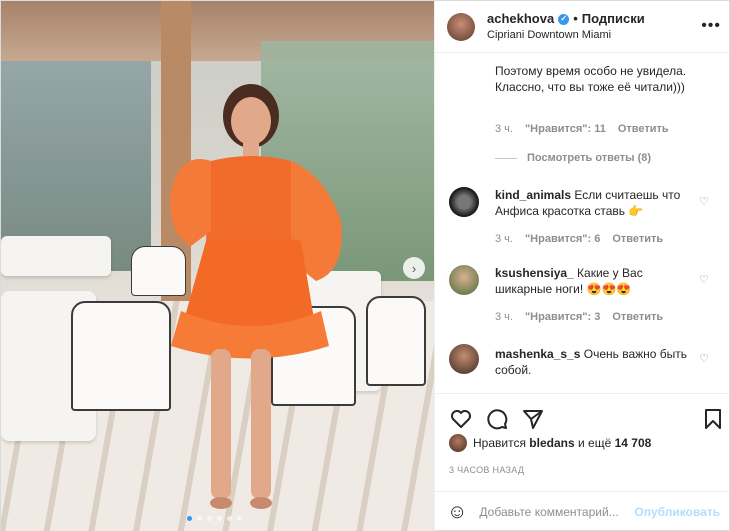  Describe the element at coordinates (562, 239) in the screenshot. I see `comment-likes: "Нравится": 6` at that location.